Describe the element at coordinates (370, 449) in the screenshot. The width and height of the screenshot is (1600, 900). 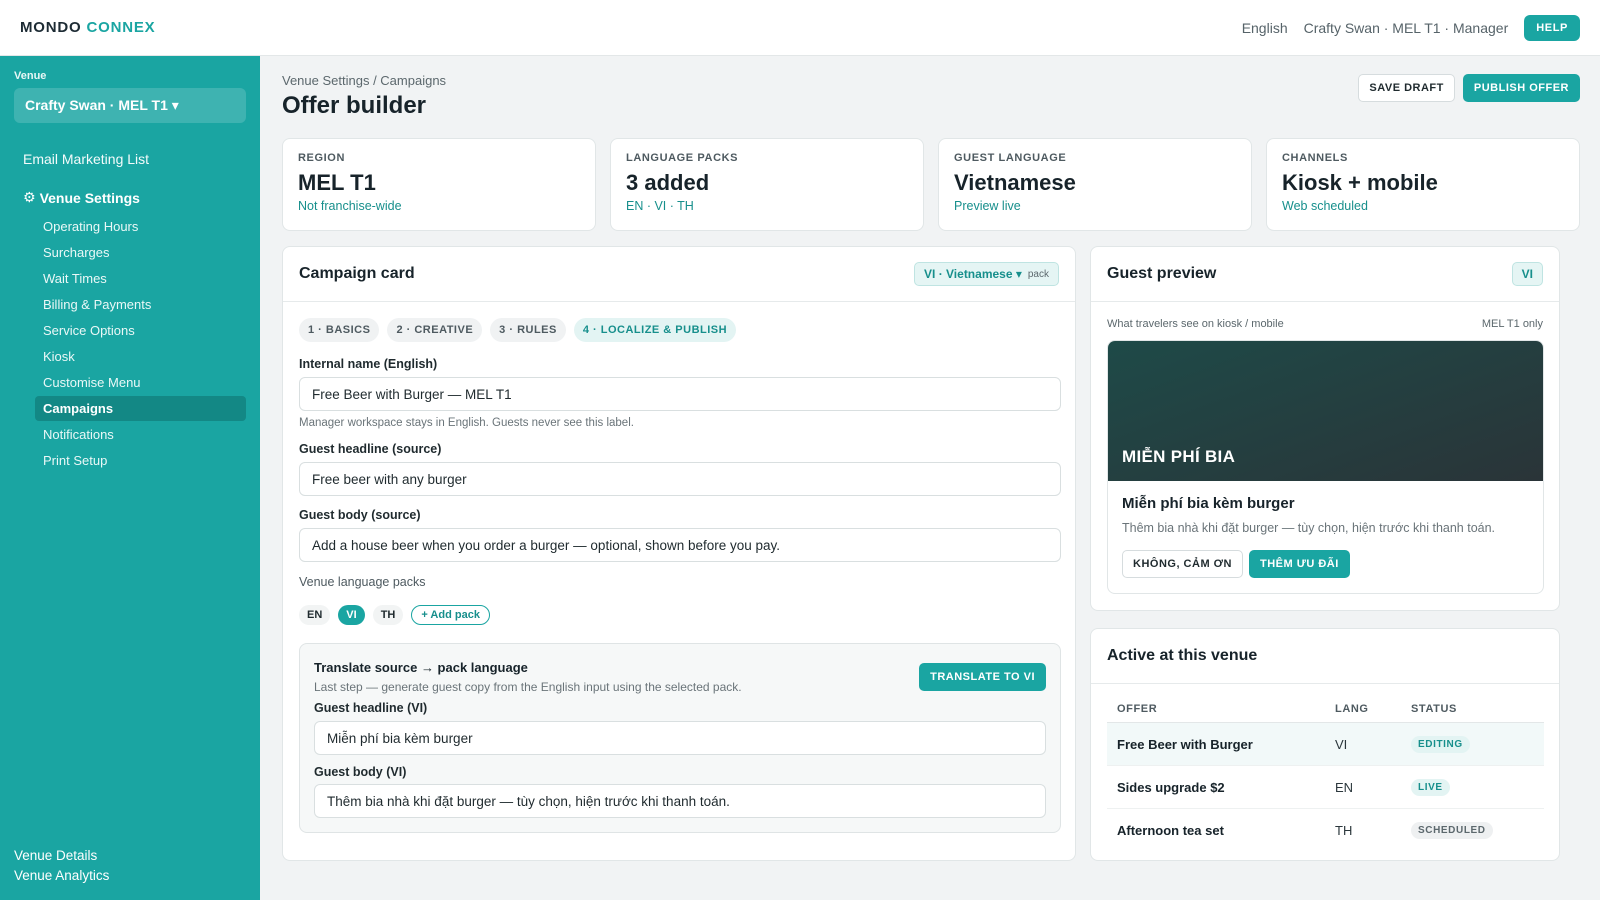
I see `guest-headline-label: Guest headline (source)` at that location.